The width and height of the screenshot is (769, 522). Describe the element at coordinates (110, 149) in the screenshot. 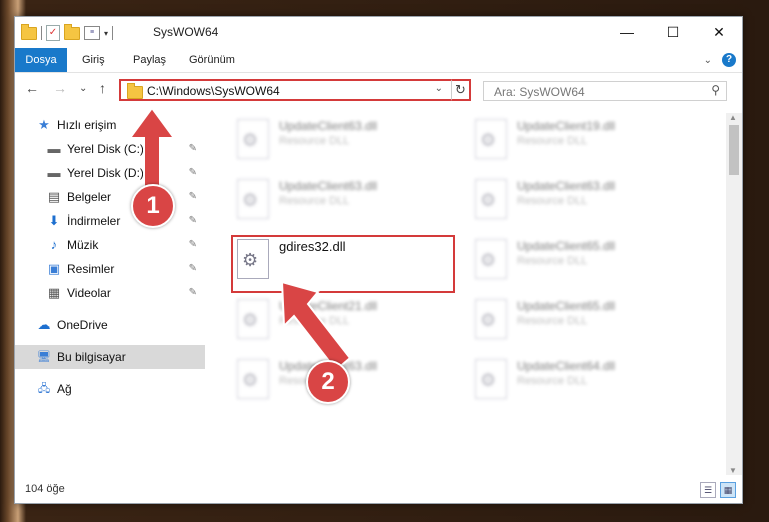

I see `sidebar-item-disk-c: ▬ Yerel Disk (C:) ✎` at that location.